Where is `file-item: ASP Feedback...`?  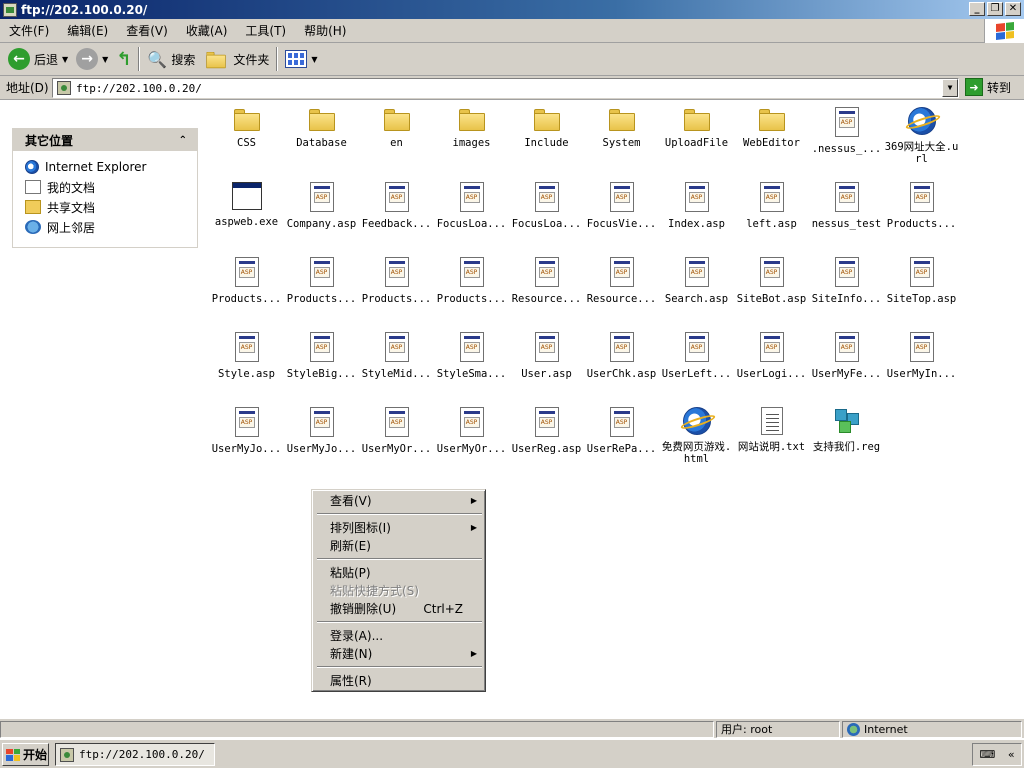 file-item: ASP Feedback... is located at coordinates (396, 206).